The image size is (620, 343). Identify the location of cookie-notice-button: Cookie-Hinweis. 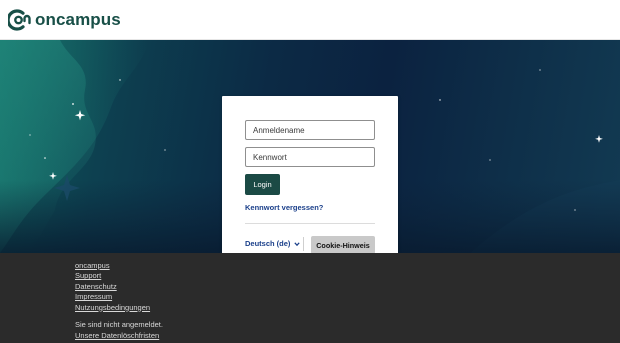
(343, 244).